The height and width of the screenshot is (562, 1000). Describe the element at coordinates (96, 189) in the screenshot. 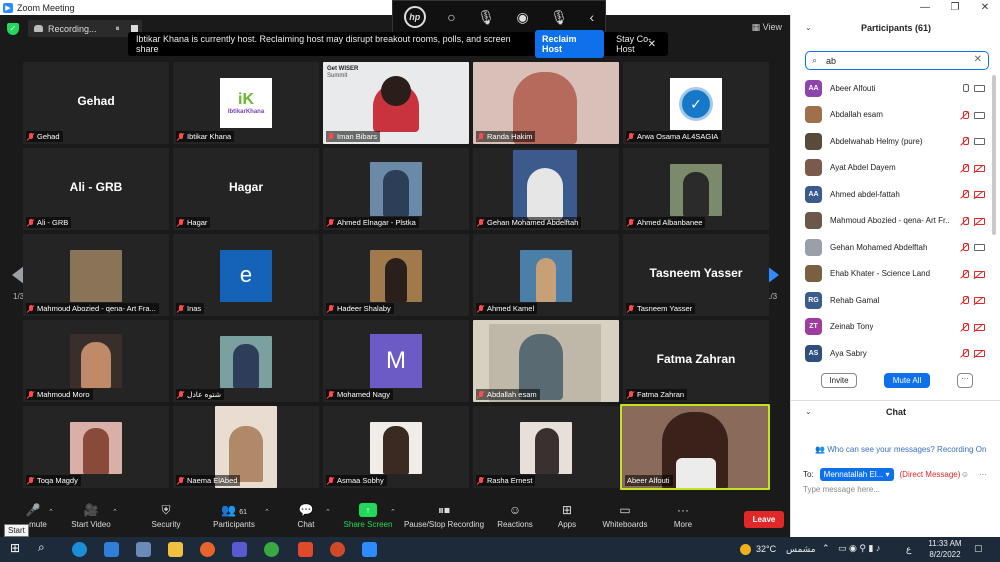

I see `video-tile: Ali - GRB Ali - GRB` at that location.